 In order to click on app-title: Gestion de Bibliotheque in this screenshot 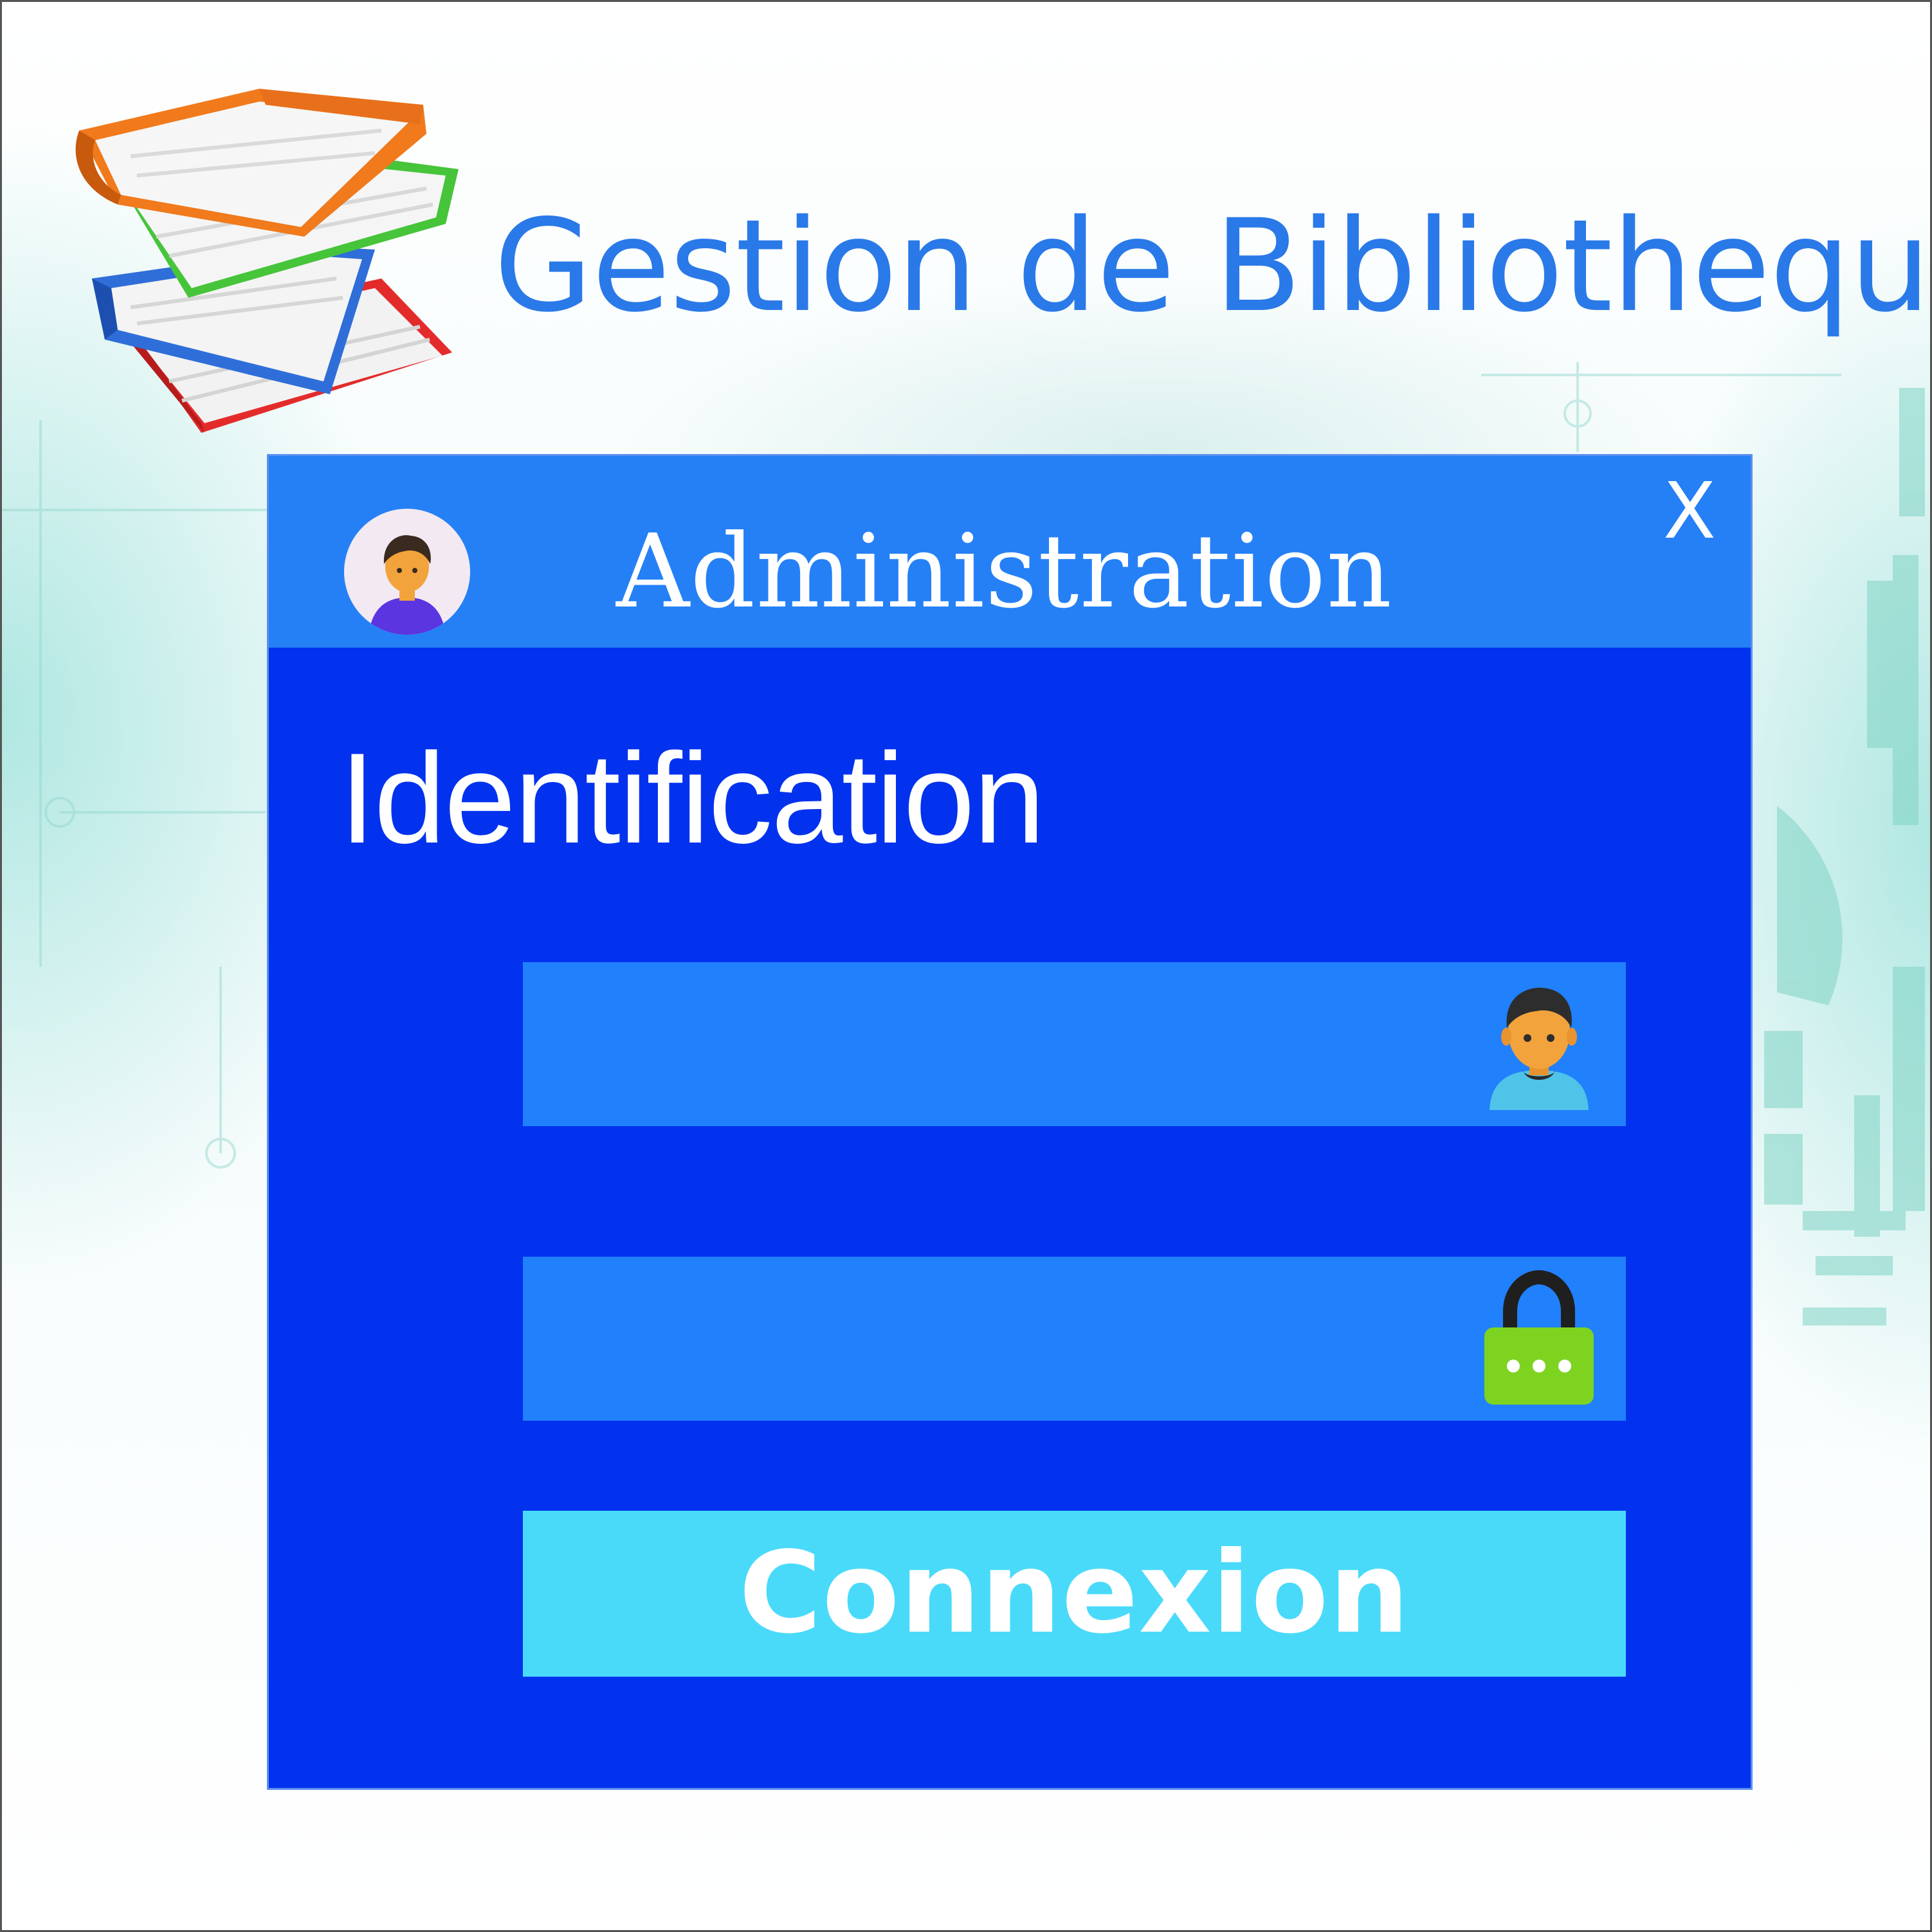, I will do `click(1213, 266)`.